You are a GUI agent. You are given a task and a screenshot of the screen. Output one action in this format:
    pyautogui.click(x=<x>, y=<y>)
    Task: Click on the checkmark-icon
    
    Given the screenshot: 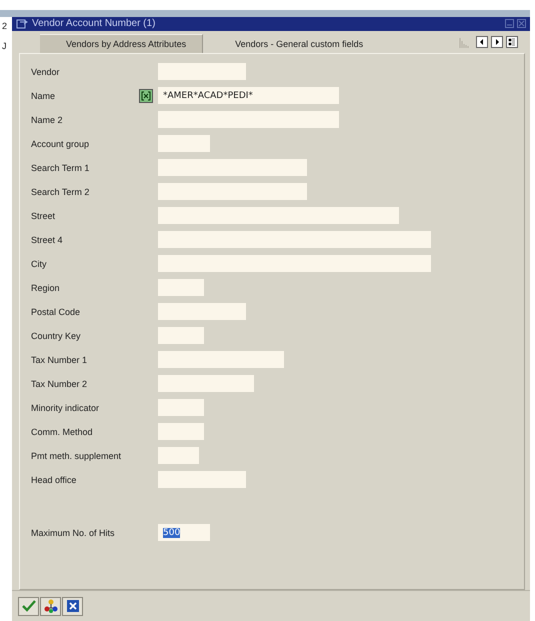 What is the action you would take?
    pyautogui.click(x=29, y=606)
    